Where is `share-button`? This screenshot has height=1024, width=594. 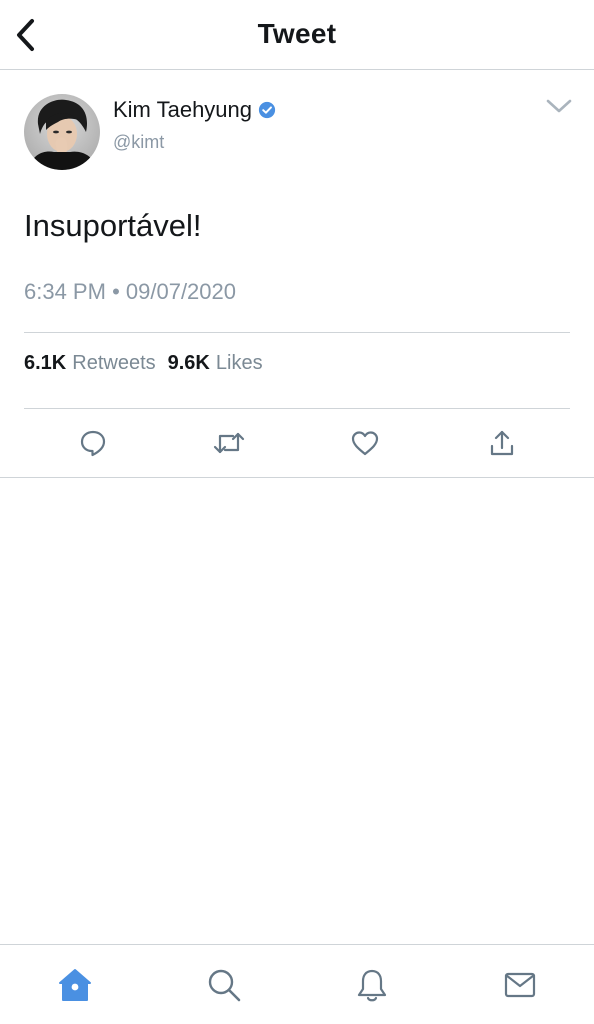 share-button is located at coordinates (502, 443).